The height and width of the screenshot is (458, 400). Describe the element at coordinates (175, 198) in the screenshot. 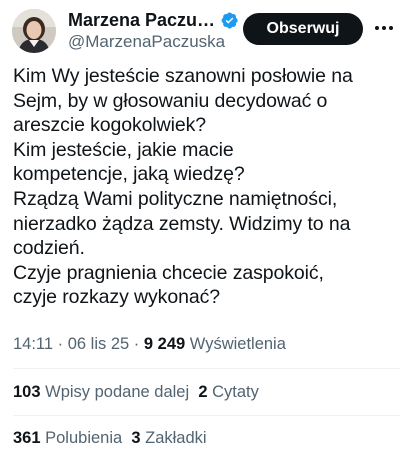

I see `tweet-line: Rządzą Wami polityczne namiętności,` at that location.